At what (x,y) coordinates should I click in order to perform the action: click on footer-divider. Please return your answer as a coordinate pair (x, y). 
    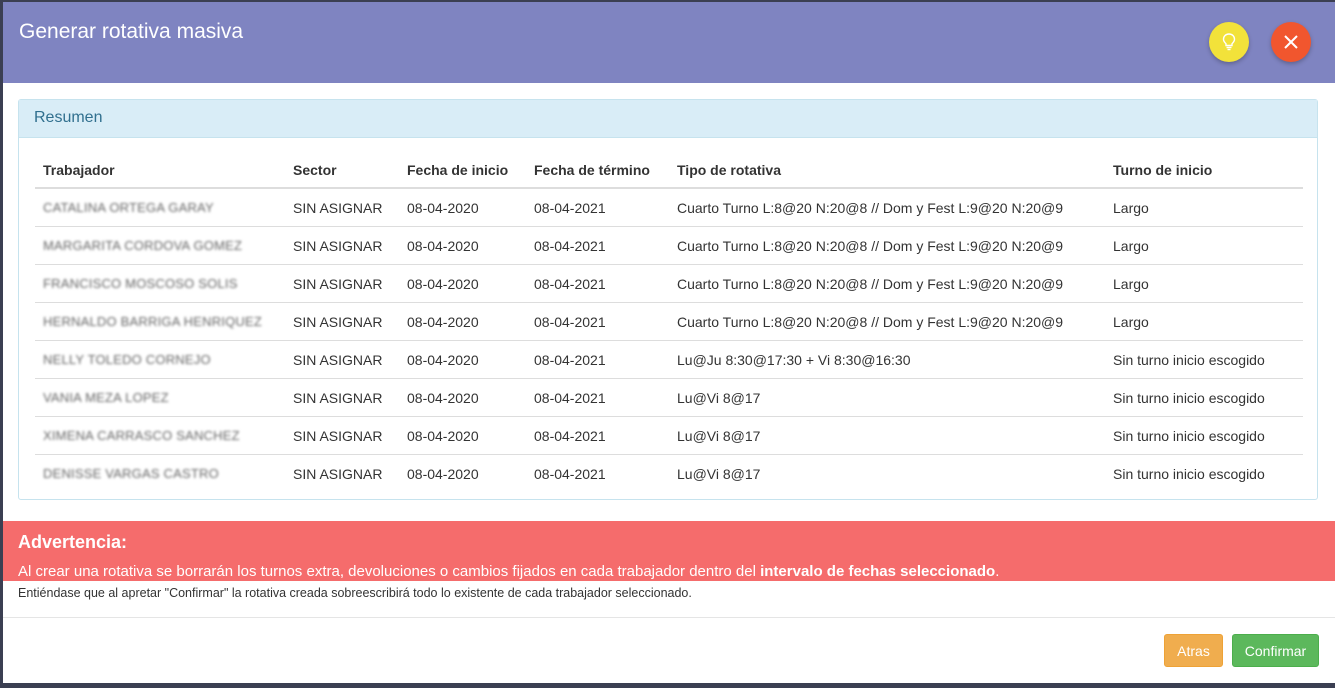
    Looking at the image, I should click on (669, 617).